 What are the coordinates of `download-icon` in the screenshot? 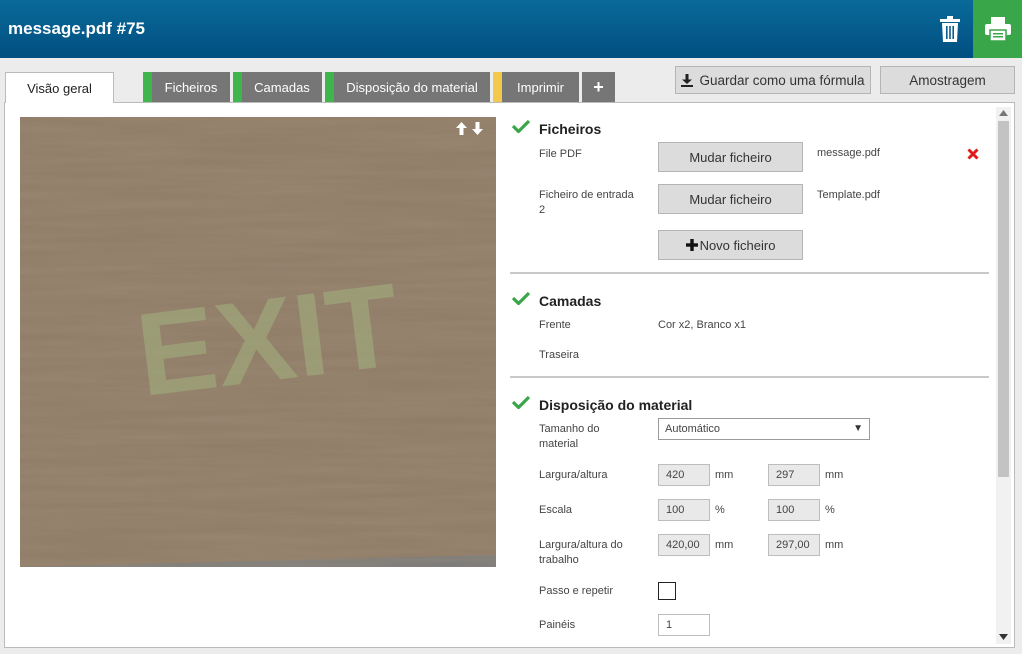 It's located at (687, 80).